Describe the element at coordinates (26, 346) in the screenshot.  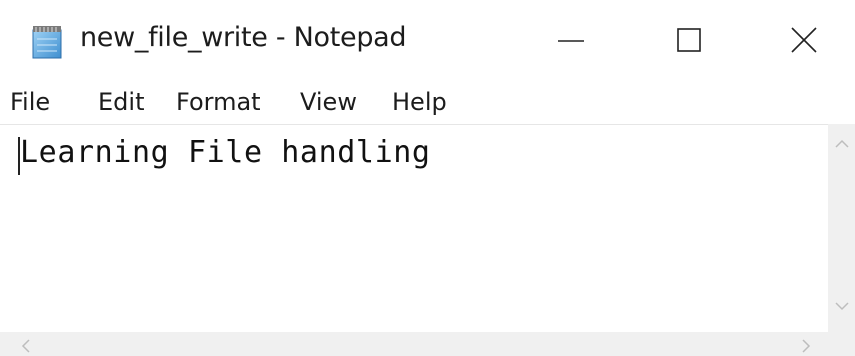
I see `chevron-left-icon` at that location.